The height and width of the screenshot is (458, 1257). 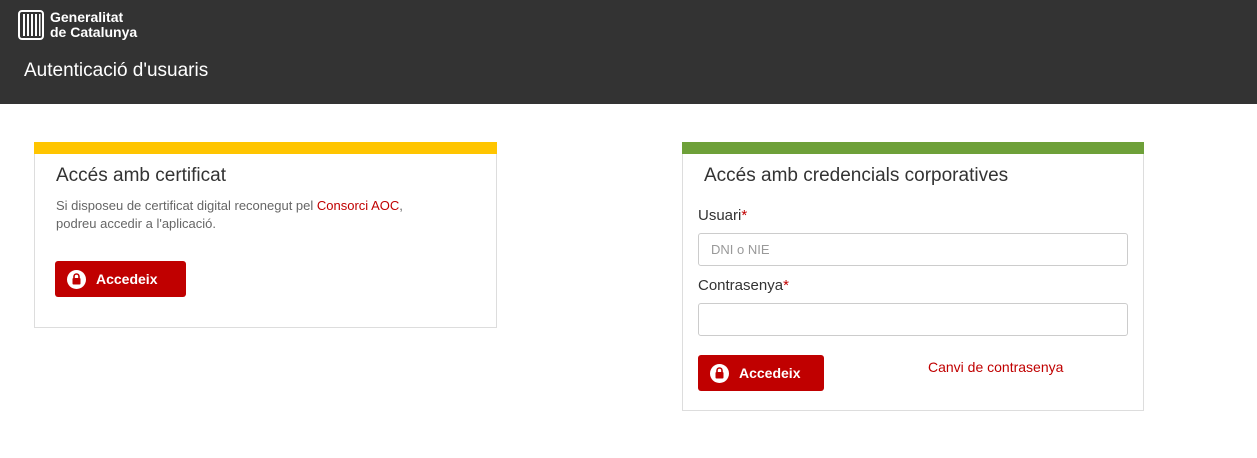 I want to click on credentials-panel-title: Accés amb credencials corporatives, so click(x=856, y=175).